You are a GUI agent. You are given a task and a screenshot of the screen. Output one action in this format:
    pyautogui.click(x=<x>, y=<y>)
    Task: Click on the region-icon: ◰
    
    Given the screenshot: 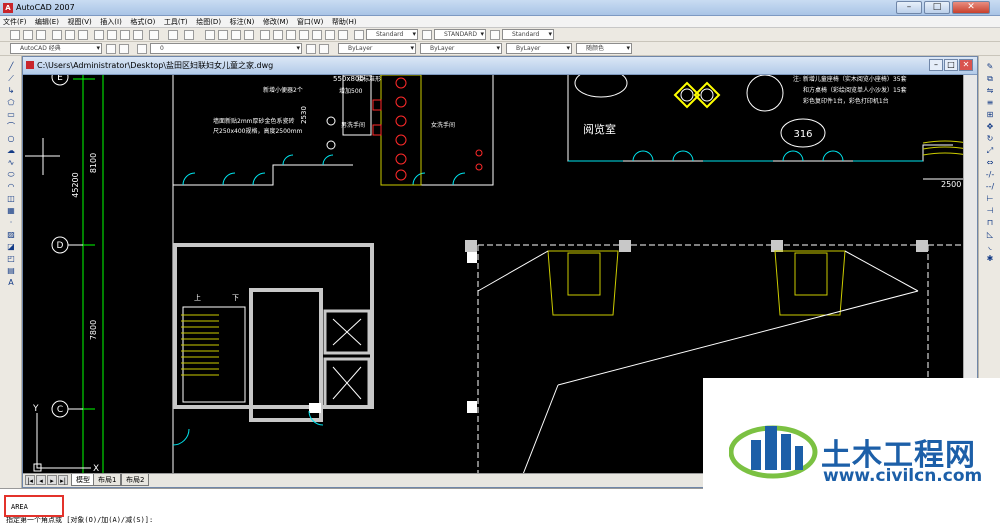 What is the action you would take?
    pyautogui.click(x=11, y=258)
    